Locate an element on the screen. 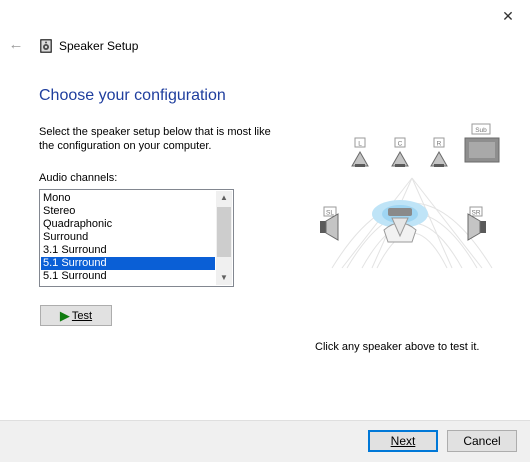 The image size is (530, 462). back-arrow-icon: ← is located at coordinates (16, 44).